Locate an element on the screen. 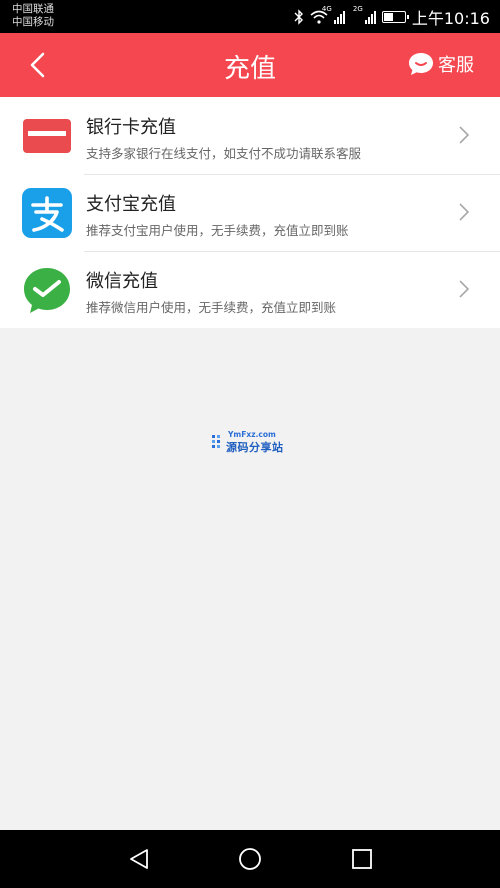 This screenshot has width=500, height=888. alipay-icon is located at coordinates (47, 213).